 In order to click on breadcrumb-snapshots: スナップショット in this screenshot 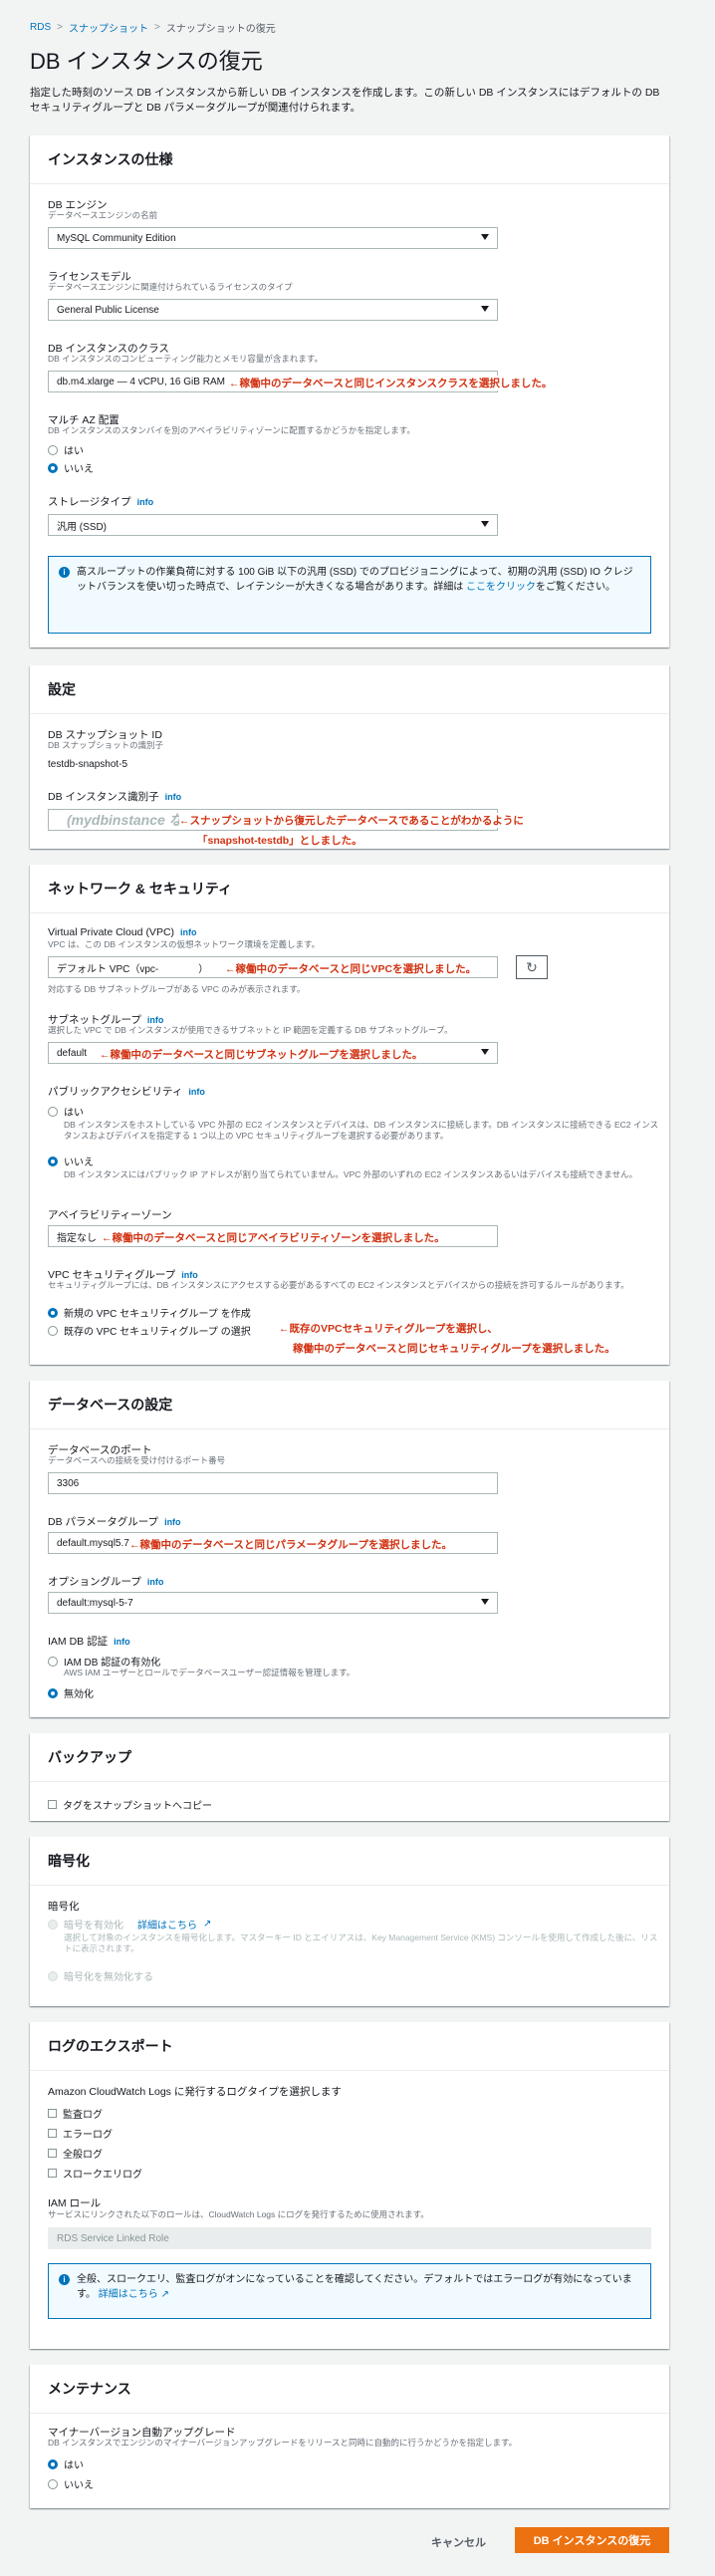, I will do `click(108, 27)`.